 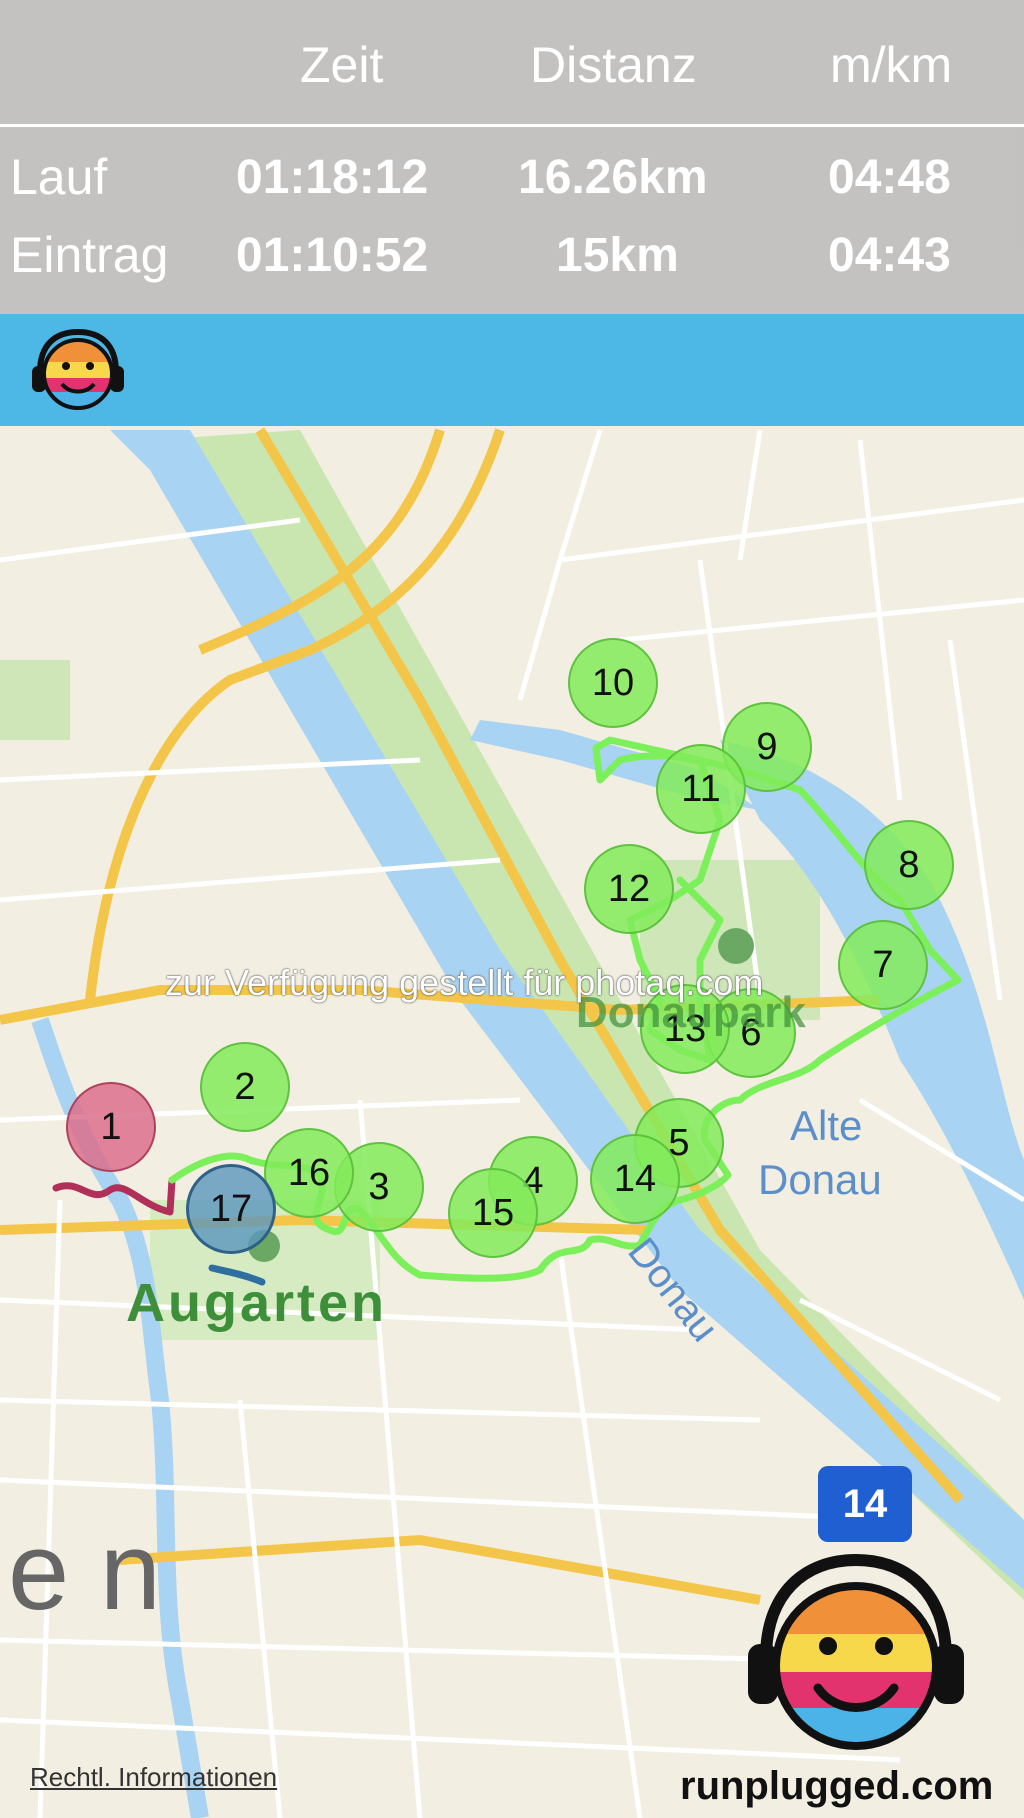 What do you see at coordinates (332, 255) in the screenshot?
I see `entry-time: 01:10:52` at bounding box center [332, 255].